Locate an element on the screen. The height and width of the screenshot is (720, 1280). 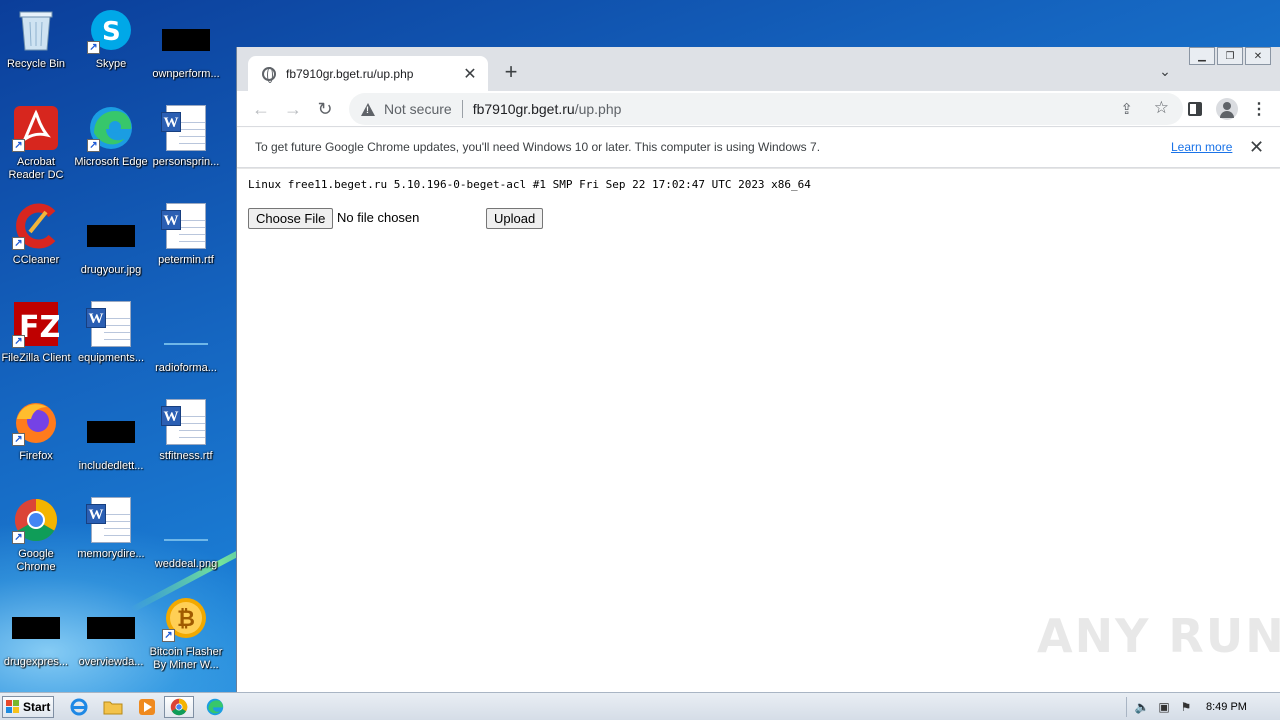
svg-text: FZ is located at coordinates (39, 327).